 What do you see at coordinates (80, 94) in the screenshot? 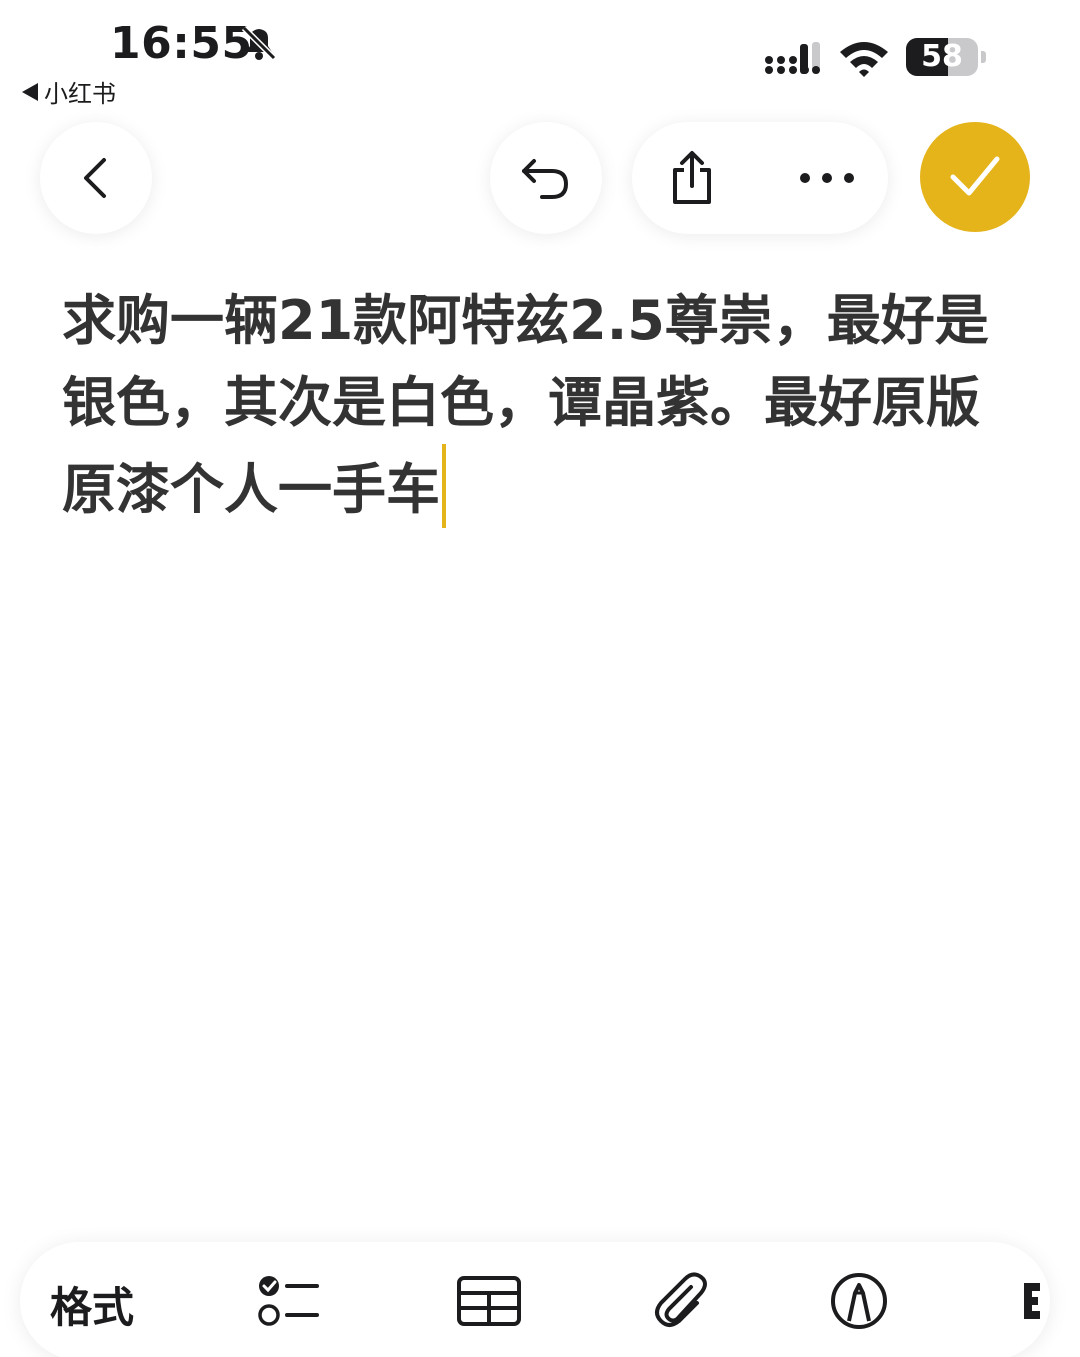
I see `back-app-label: 小红书` at bounding box center [80, 94].